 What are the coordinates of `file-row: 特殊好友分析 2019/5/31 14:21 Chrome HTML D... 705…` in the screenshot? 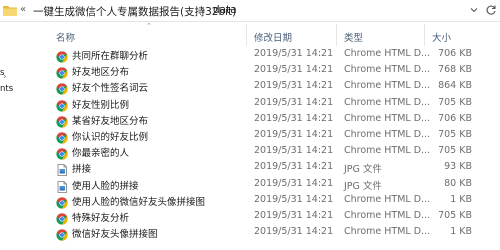 It's located at (275, 216).